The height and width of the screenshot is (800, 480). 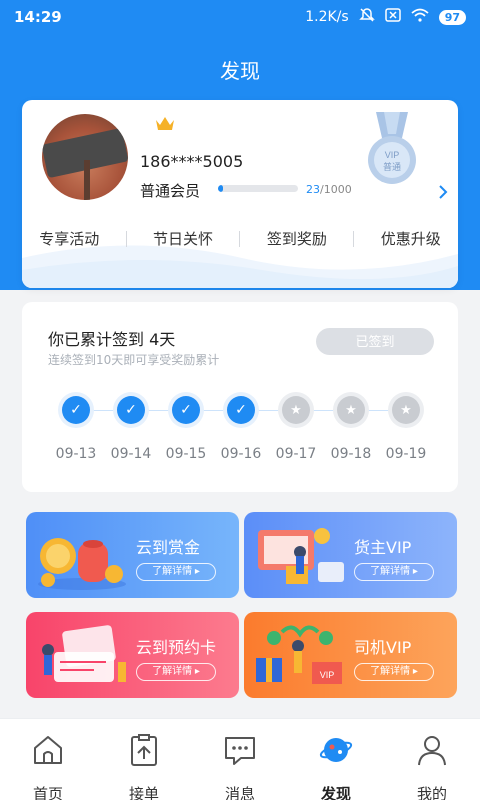 I want to click on tile-title: 云到赏金, so click(x=168, y=547).